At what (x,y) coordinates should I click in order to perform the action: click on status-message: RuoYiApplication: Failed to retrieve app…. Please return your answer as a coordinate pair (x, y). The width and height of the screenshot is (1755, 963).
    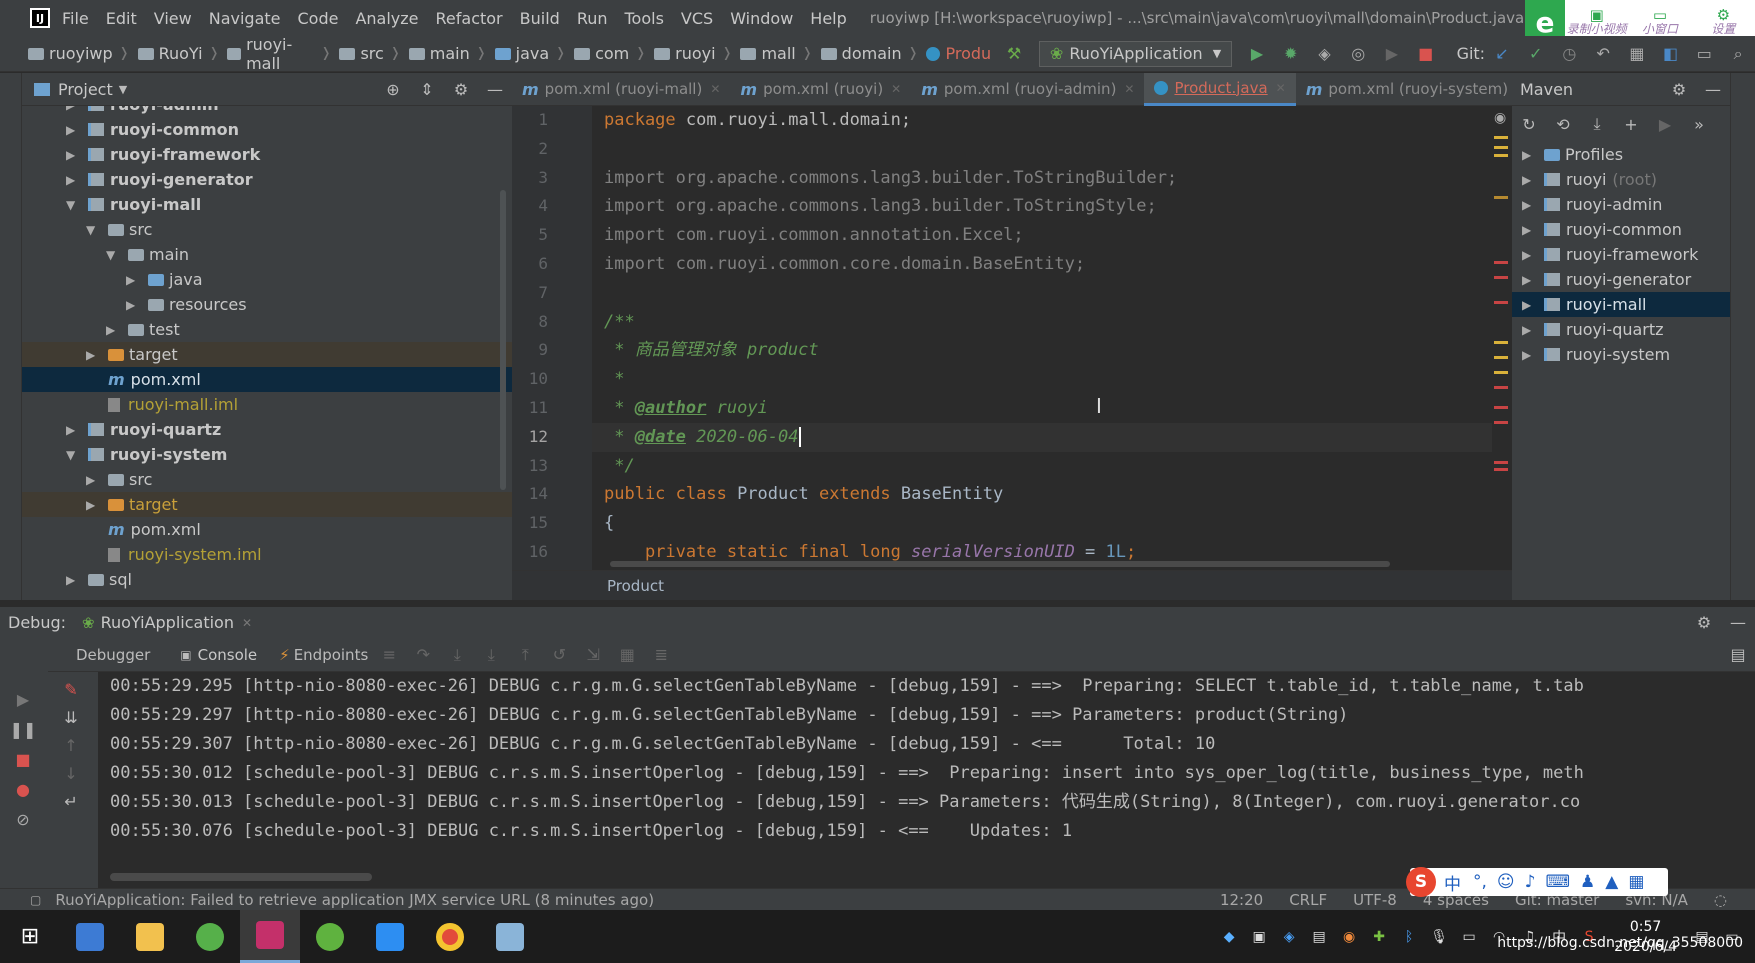
    Looking at the image, I should click on (354, 900).